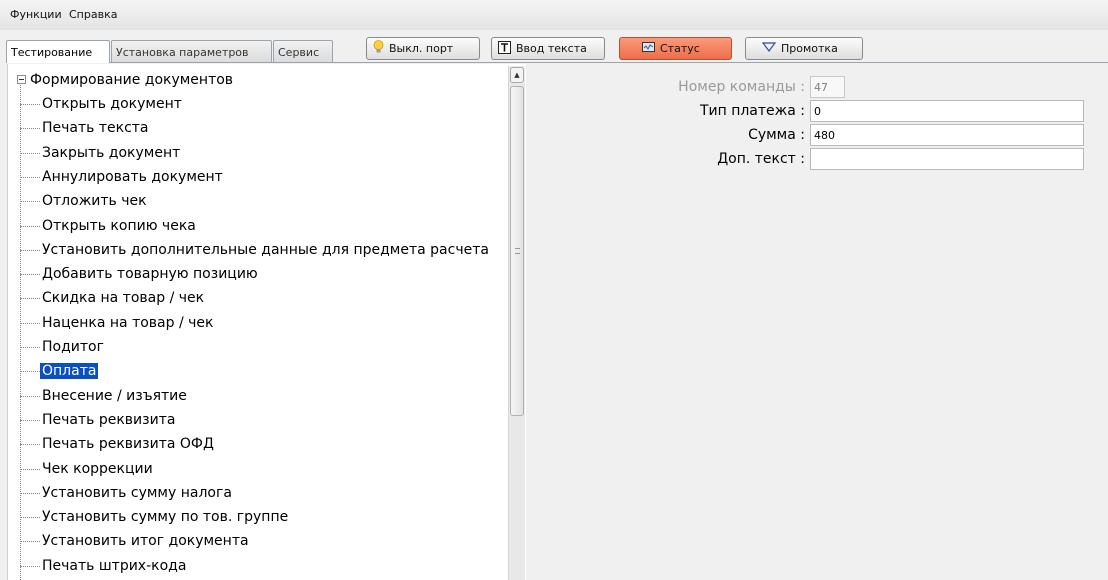 The height and width of the screenshot is (580, 1108). What do you see at coordinates (809, 48) in the screenshot?
I see `scroll-label: Промотка` at bounding box center [809, 48].